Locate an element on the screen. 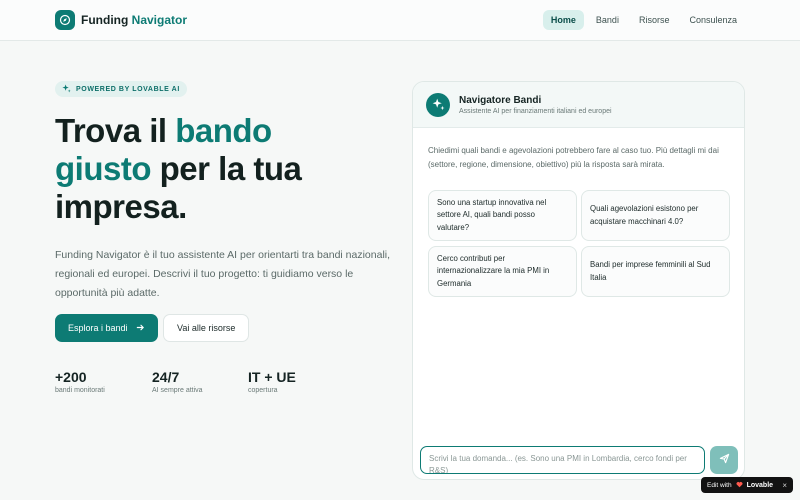  stat-label: copertura is located at coordinates (263, 390).